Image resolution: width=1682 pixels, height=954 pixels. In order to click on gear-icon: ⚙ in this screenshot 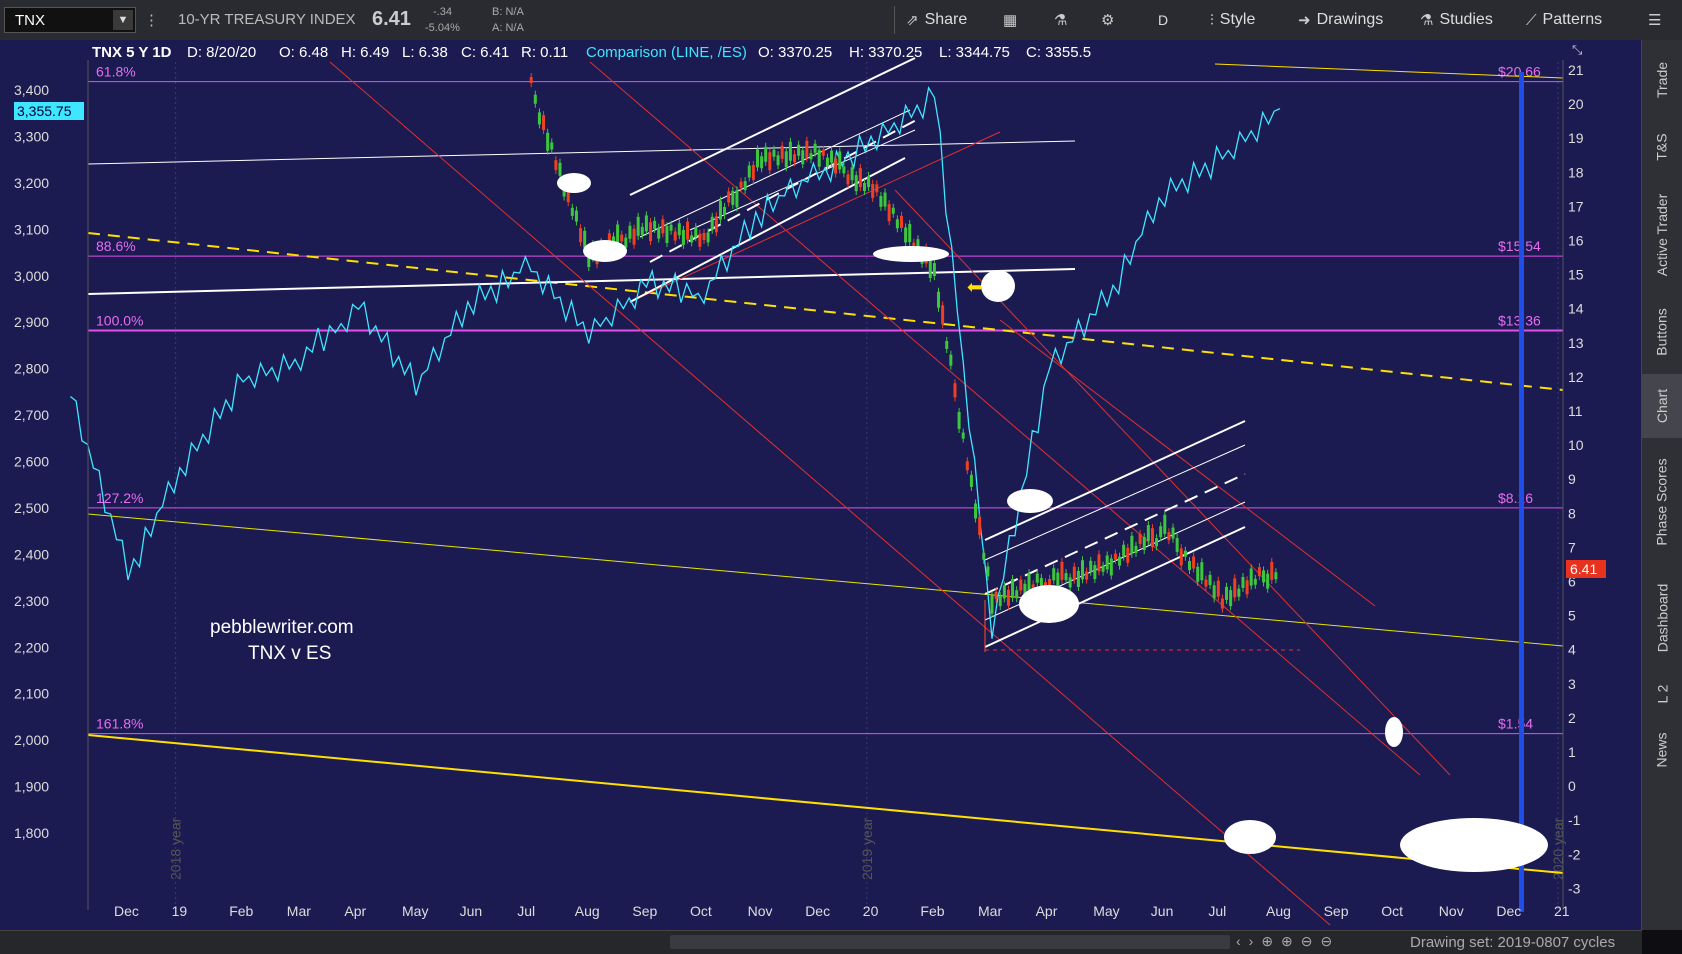, I will do `click(1108, 20)`.